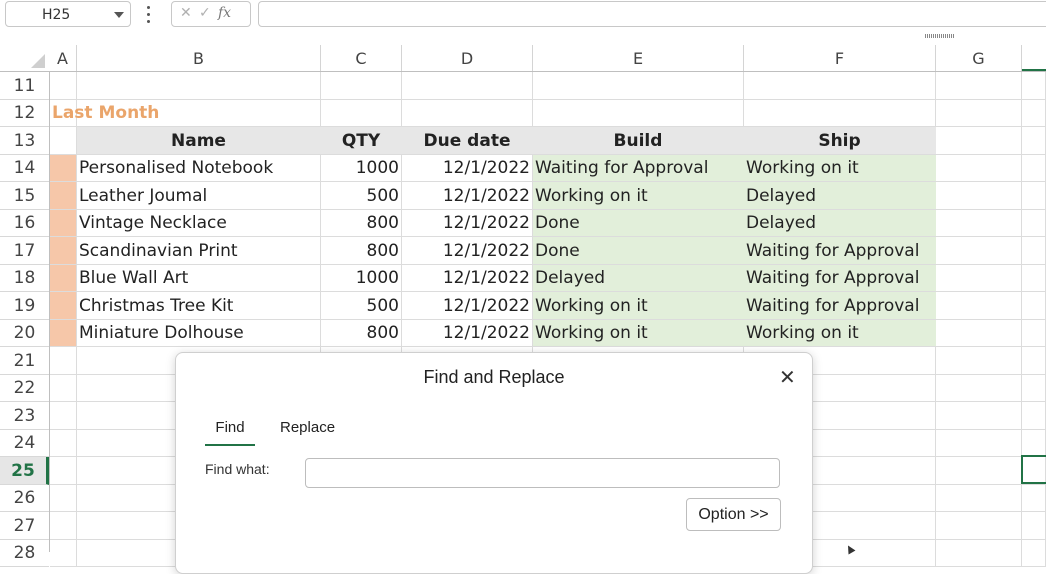 The width and height of the screenshot is (1046, 574). Describe the element at coordinates (24, 416) in the screenshot. I see `row-header: 23` at that location.